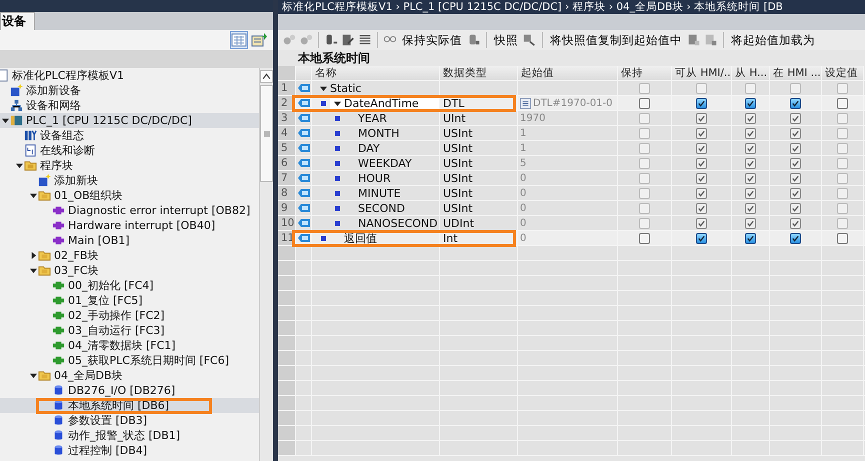  What do you see at coordinates (129, 315) in the screenshot?
I see `tree-item: 02_手动操作 [FC2]` at bounding box center [129, 315].